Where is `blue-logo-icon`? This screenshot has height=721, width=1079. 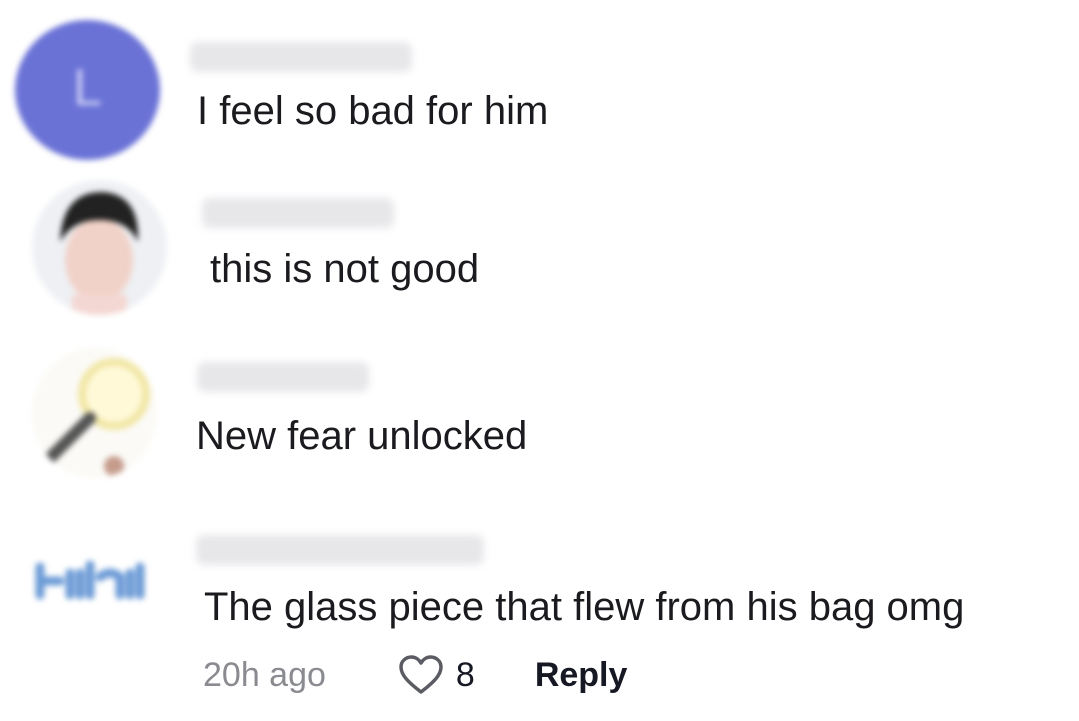
blue-logo-icon is located at coordinates (95, 580).